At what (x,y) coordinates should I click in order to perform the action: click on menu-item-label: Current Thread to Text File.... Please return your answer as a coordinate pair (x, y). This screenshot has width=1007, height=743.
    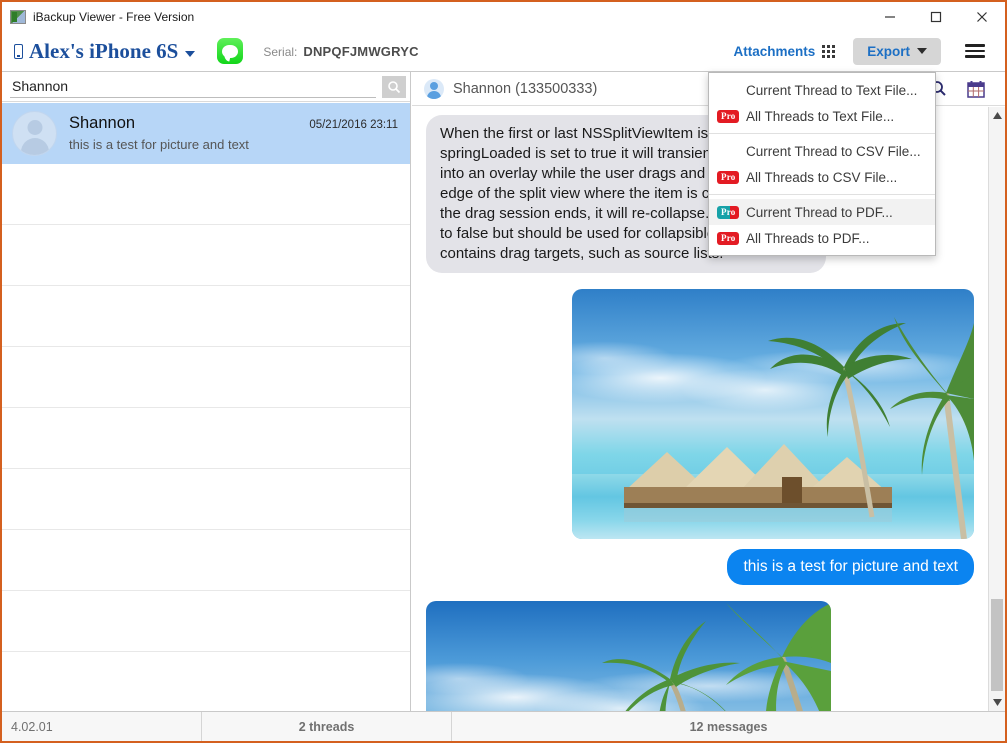
    Looking at the image, I should click on (832, 90).